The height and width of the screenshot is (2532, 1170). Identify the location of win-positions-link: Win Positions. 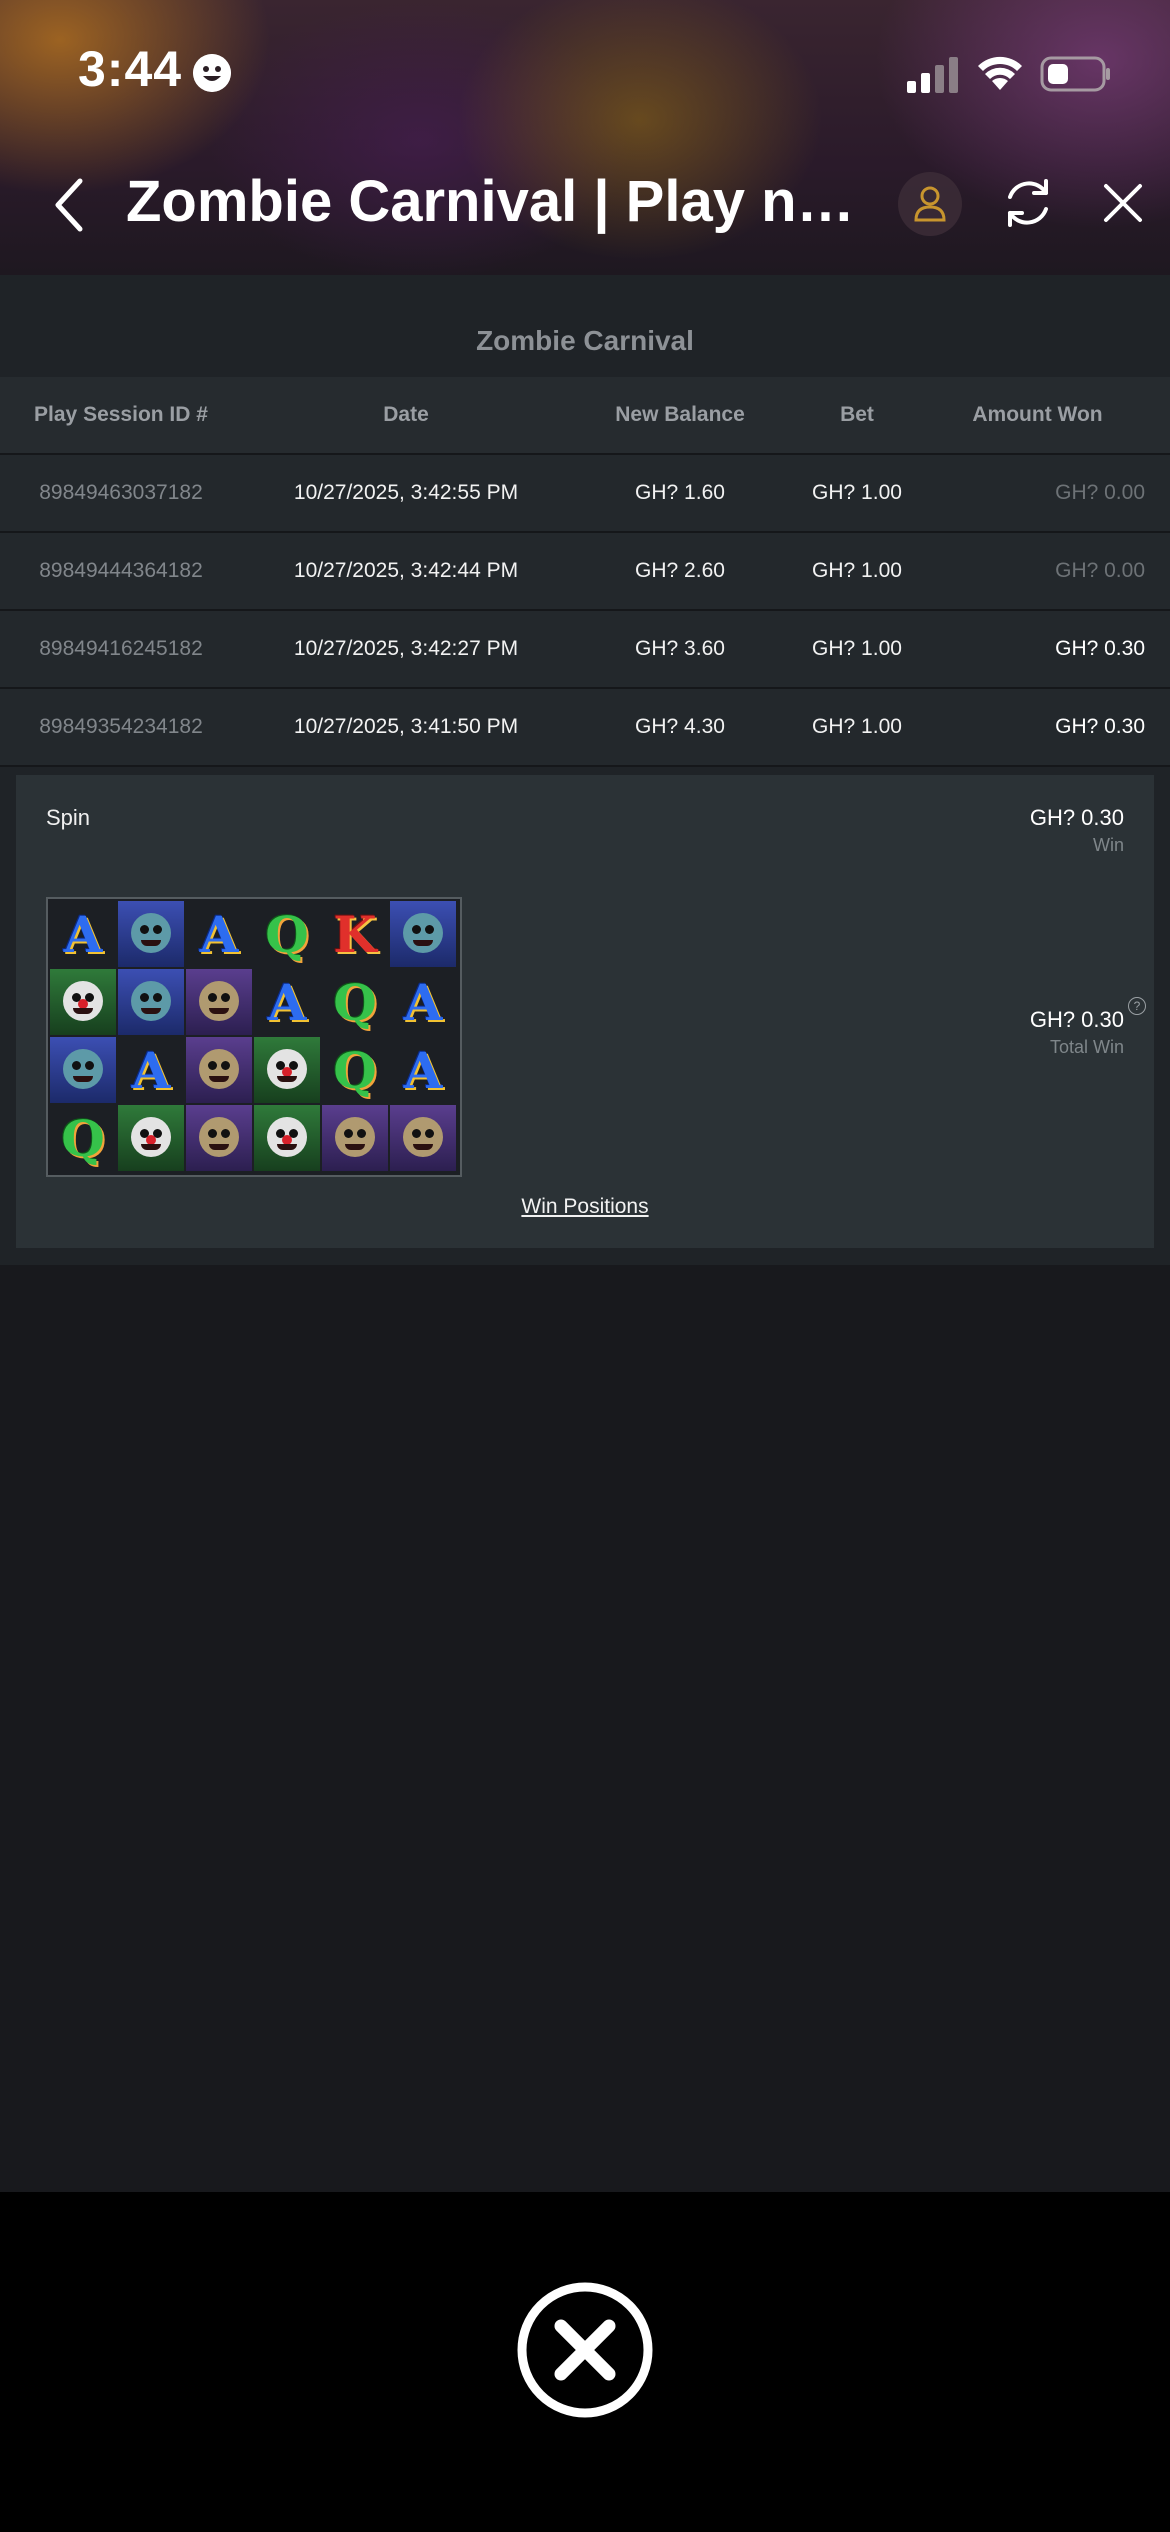
(585, 1207).